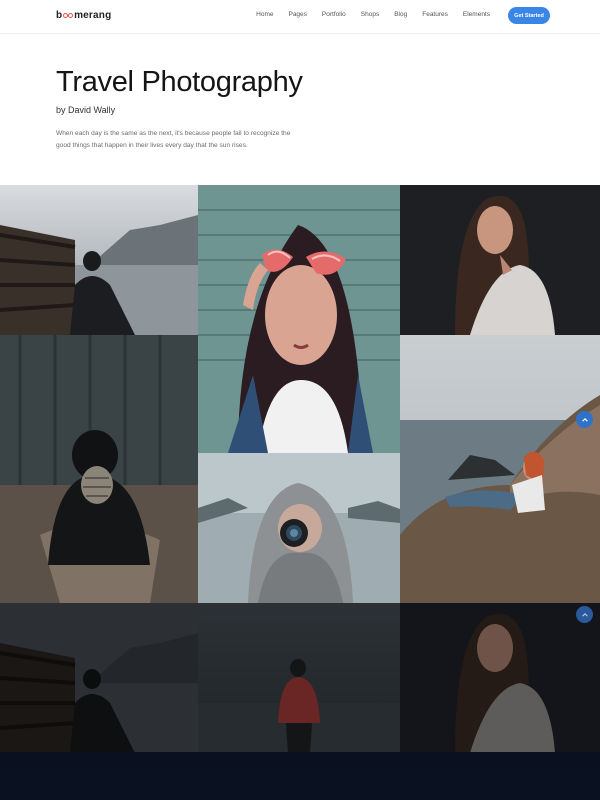  Describe the element at coordinates (300, 776) in the screenshot. I see `footer-area` at that location.